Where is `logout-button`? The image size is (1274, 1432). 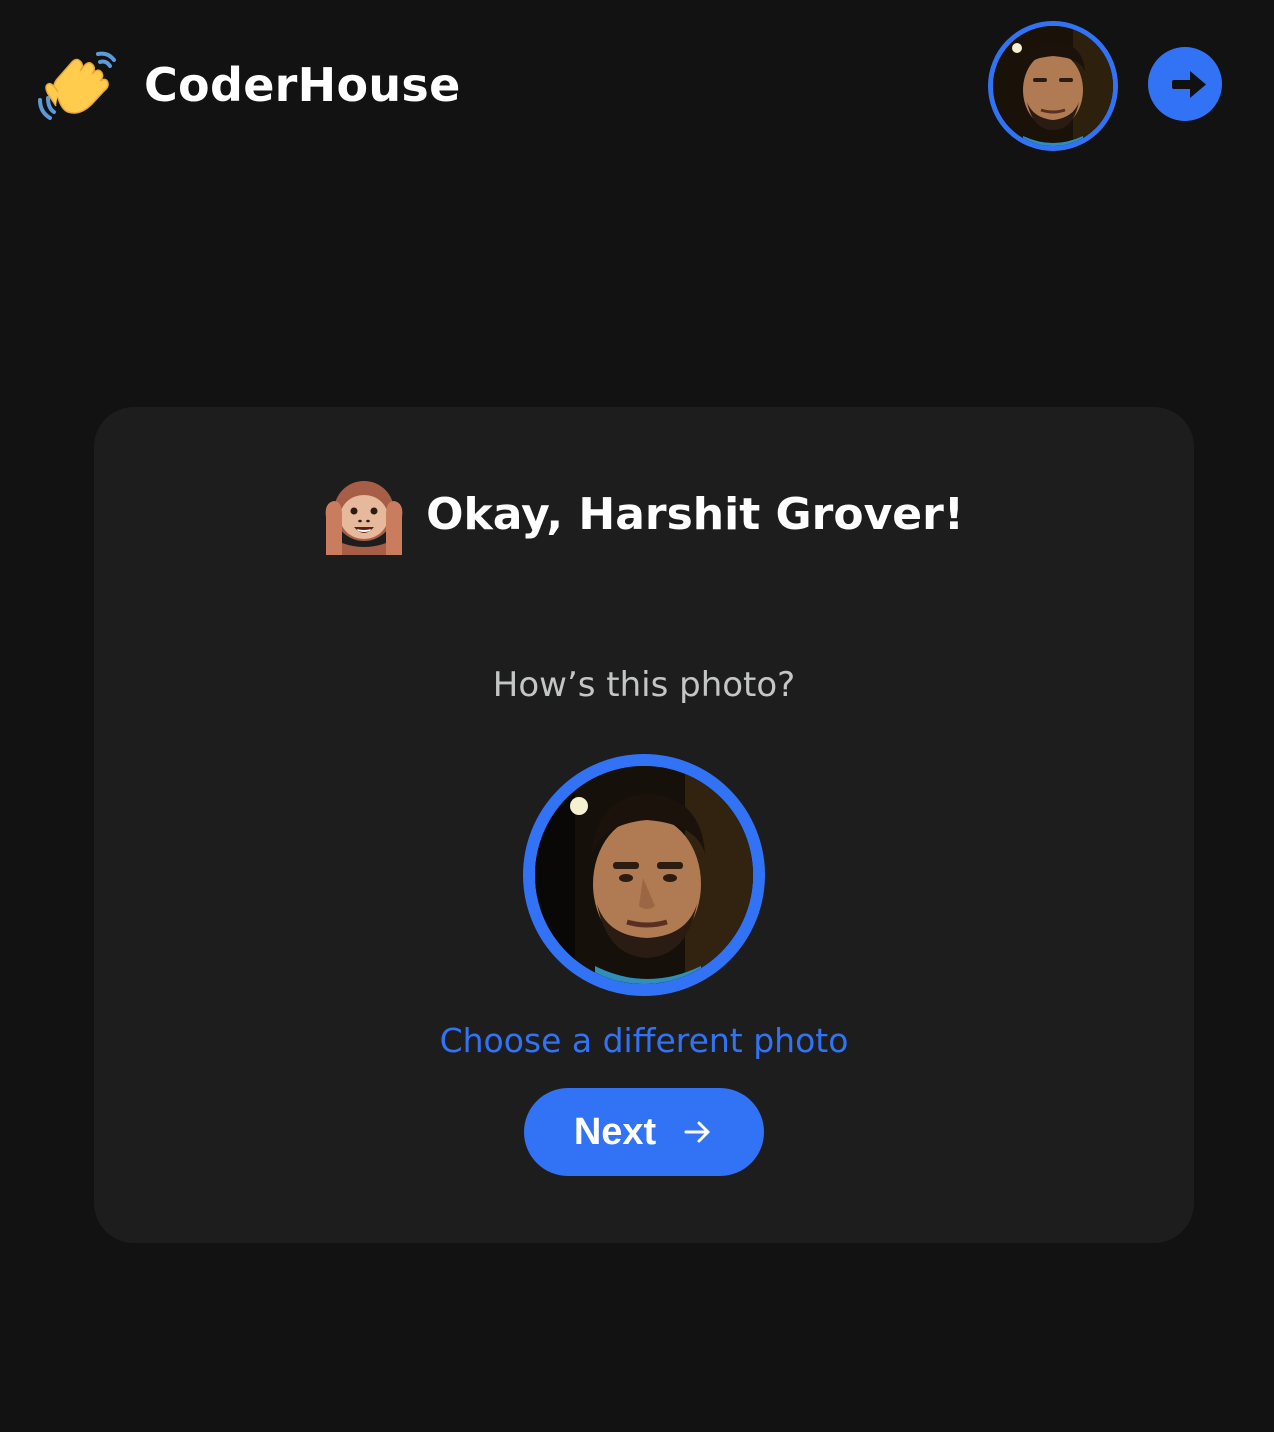 logout-button is located at coordinates (1185, 84).